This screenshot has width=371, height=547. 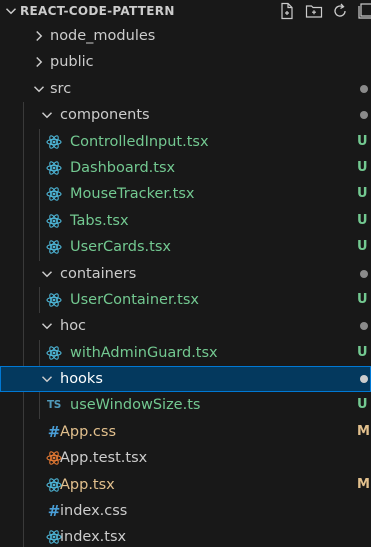 What do you see at coordinates (123, 167) in the screenshot?
I see `tree-item-label: Dashboard.tsx` at bounding box center [123, 167].